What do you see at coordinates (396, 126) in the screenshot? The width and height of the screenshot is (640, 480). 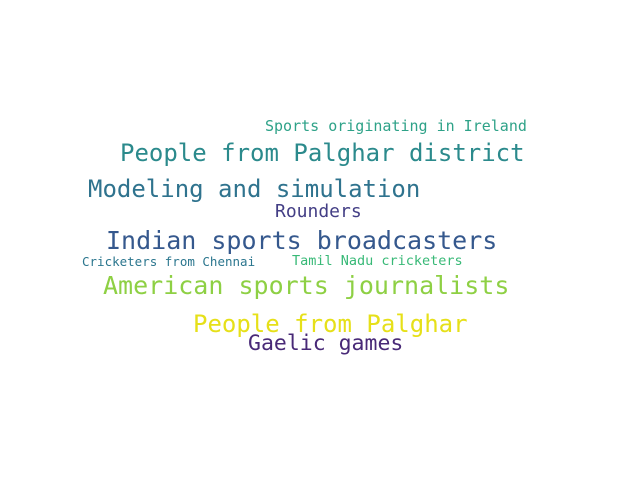 I see `word-sports-originating-in-ireland: Sports originating in Ireland` at bounding box center [396, 126].